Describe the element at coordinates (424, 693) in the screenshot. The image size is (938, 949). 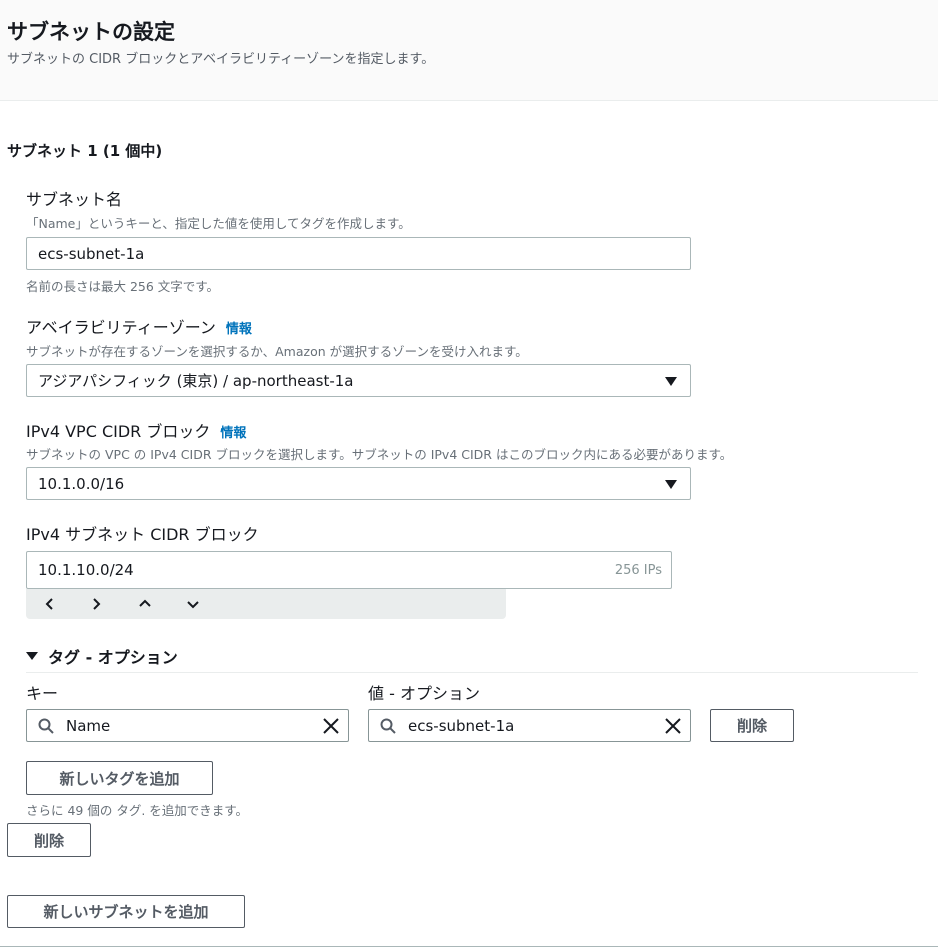
I see `tag-value-label: 値 - オプション` at that location.